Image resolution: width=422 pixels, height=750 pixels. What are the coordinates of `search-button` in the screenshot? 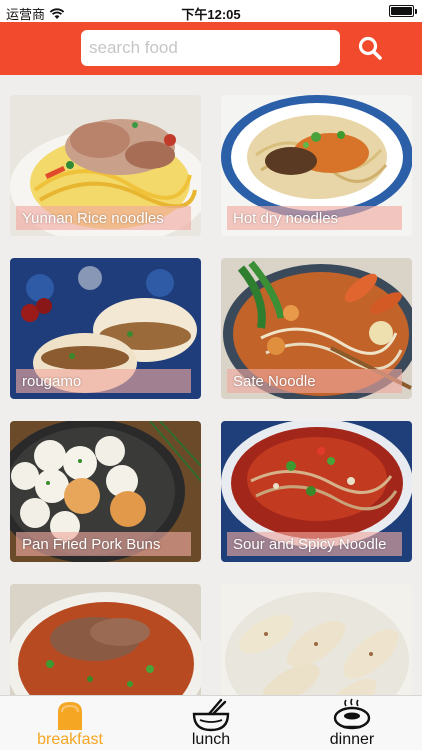 It's located at (370, 48).